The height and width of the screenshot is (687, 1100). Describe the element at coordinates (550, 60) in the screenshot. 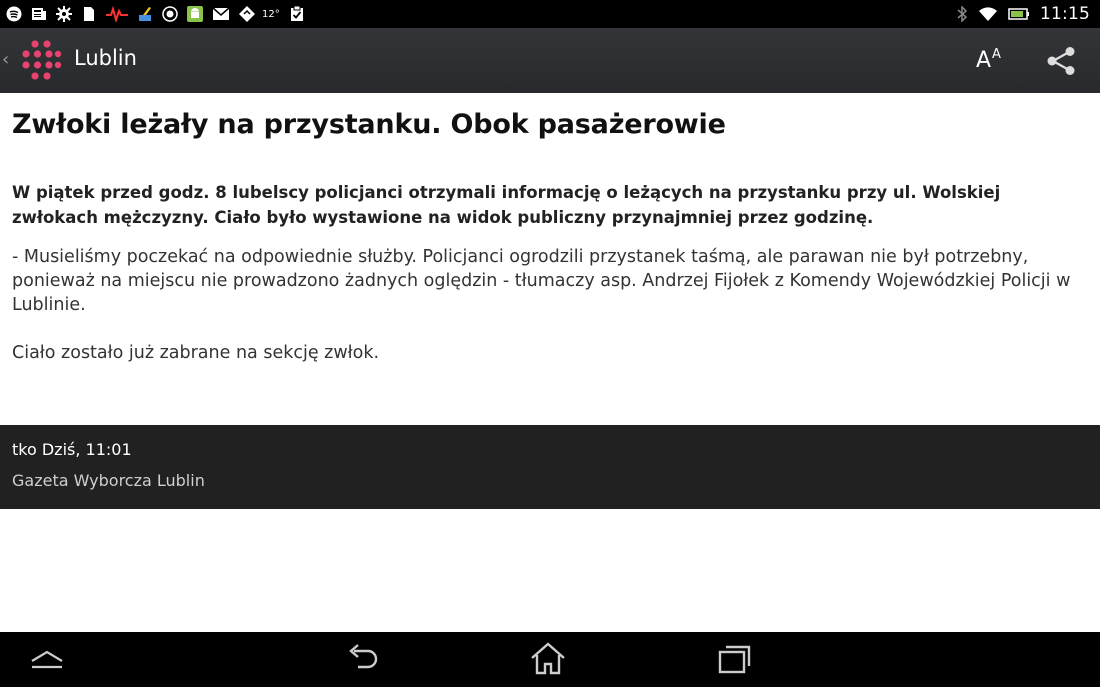

I see `action-bar: ‹ Lublin A A` at that location.